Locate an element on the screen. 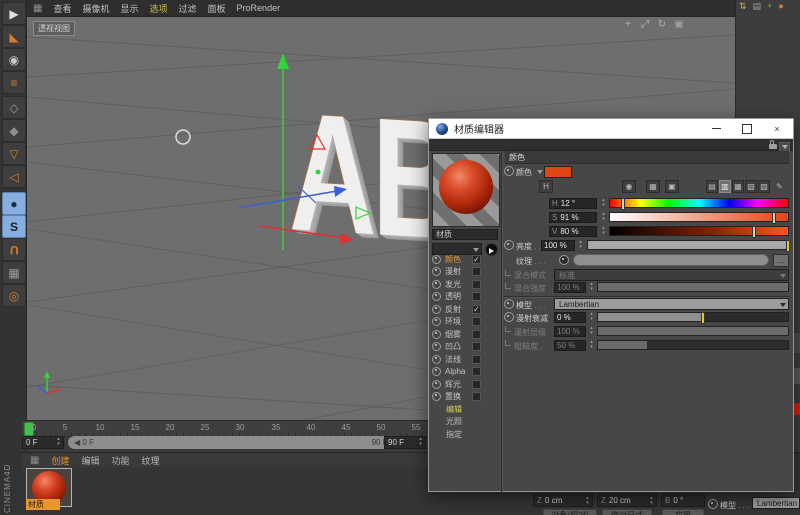  material-name-field: 材质 is located at coordinates (465, 234).